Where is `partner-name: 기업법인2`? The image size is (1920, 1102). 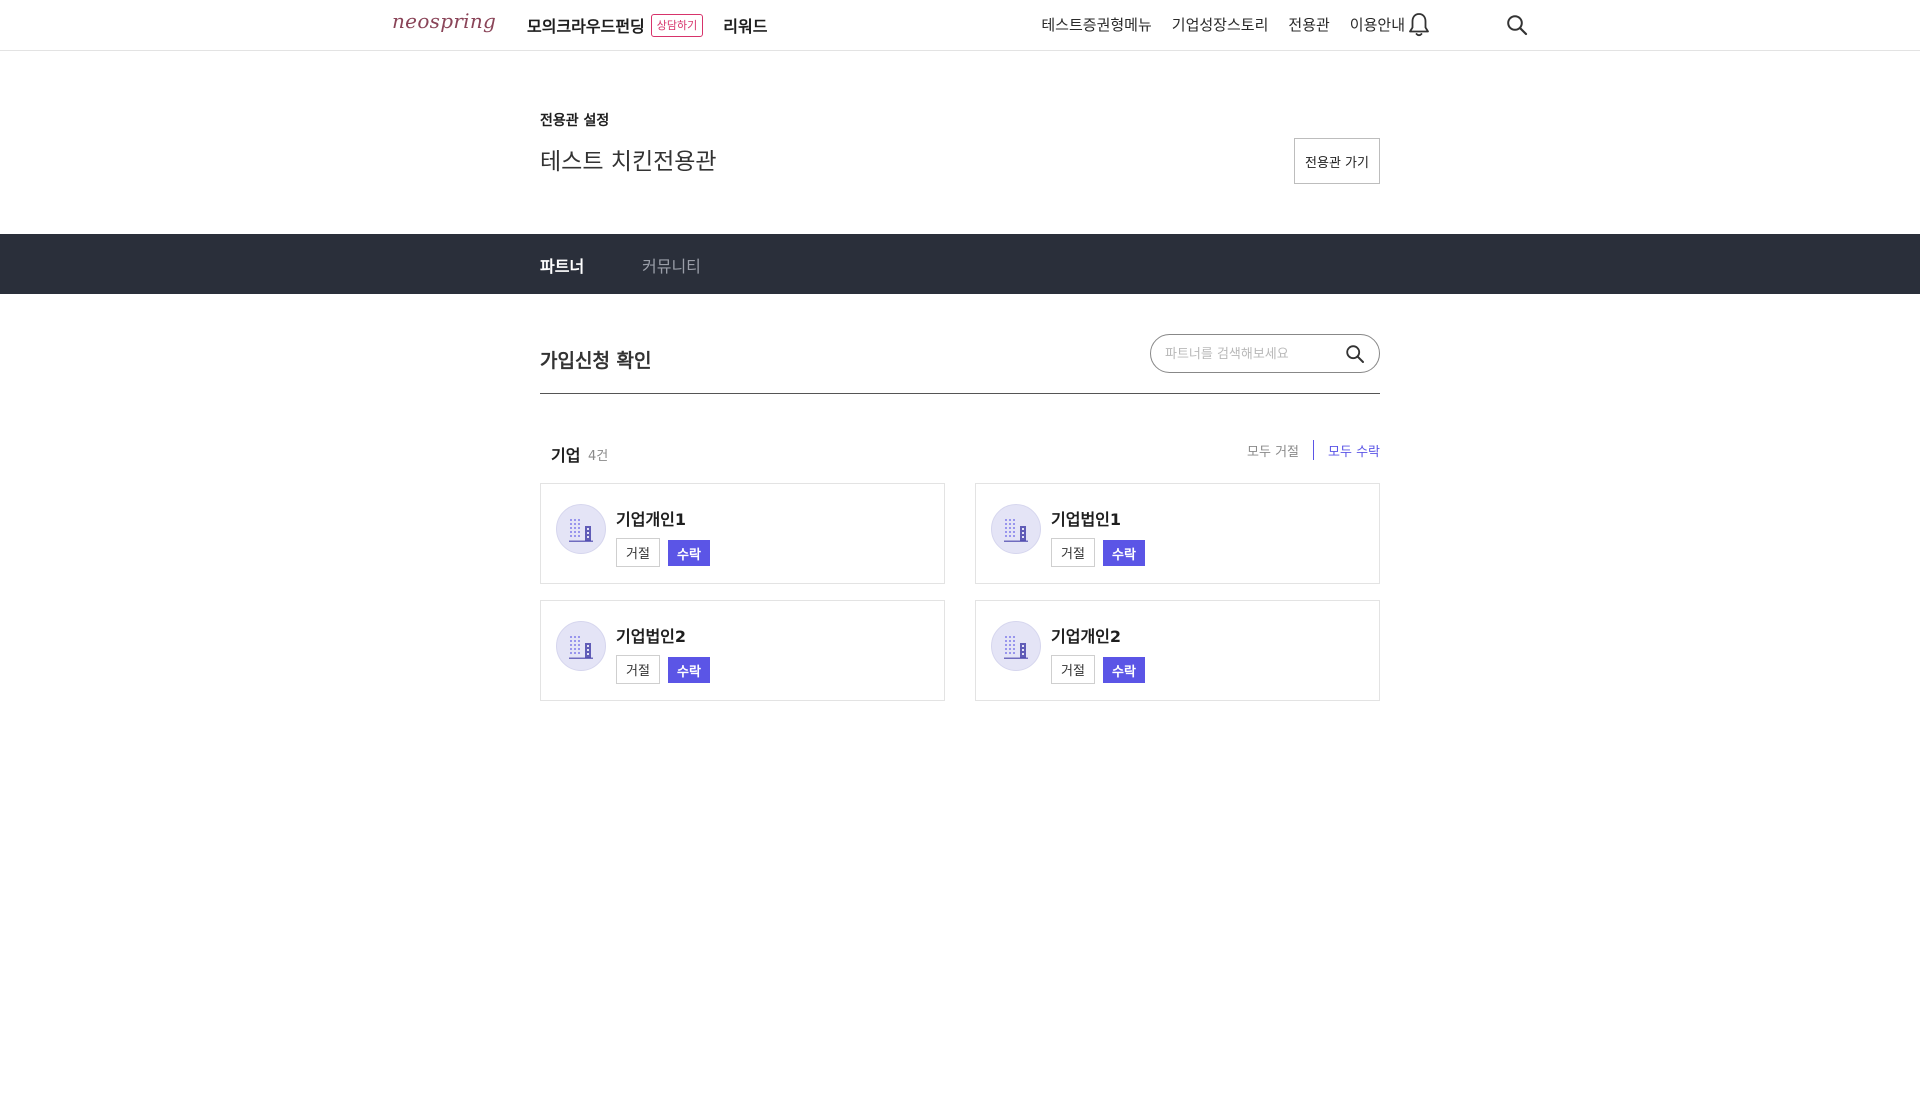
partner-name: 기업법인2 is located at coordinates (651, 636).